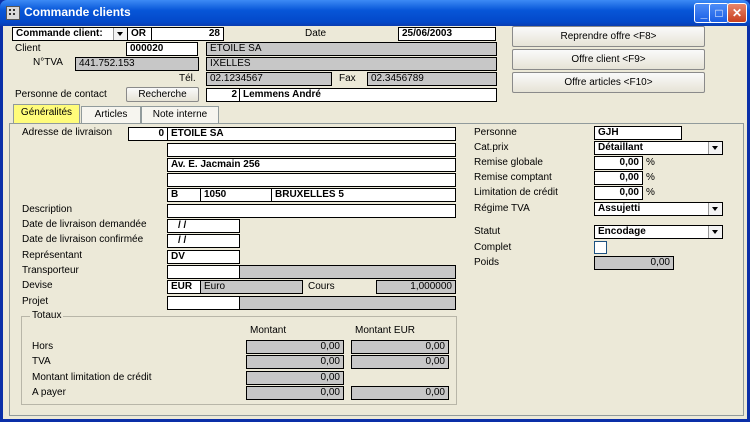 This screenshot has width=750, height=422. I want to click on totaux-limitation-label: Montant limitation de crédit, so click(92, 377).